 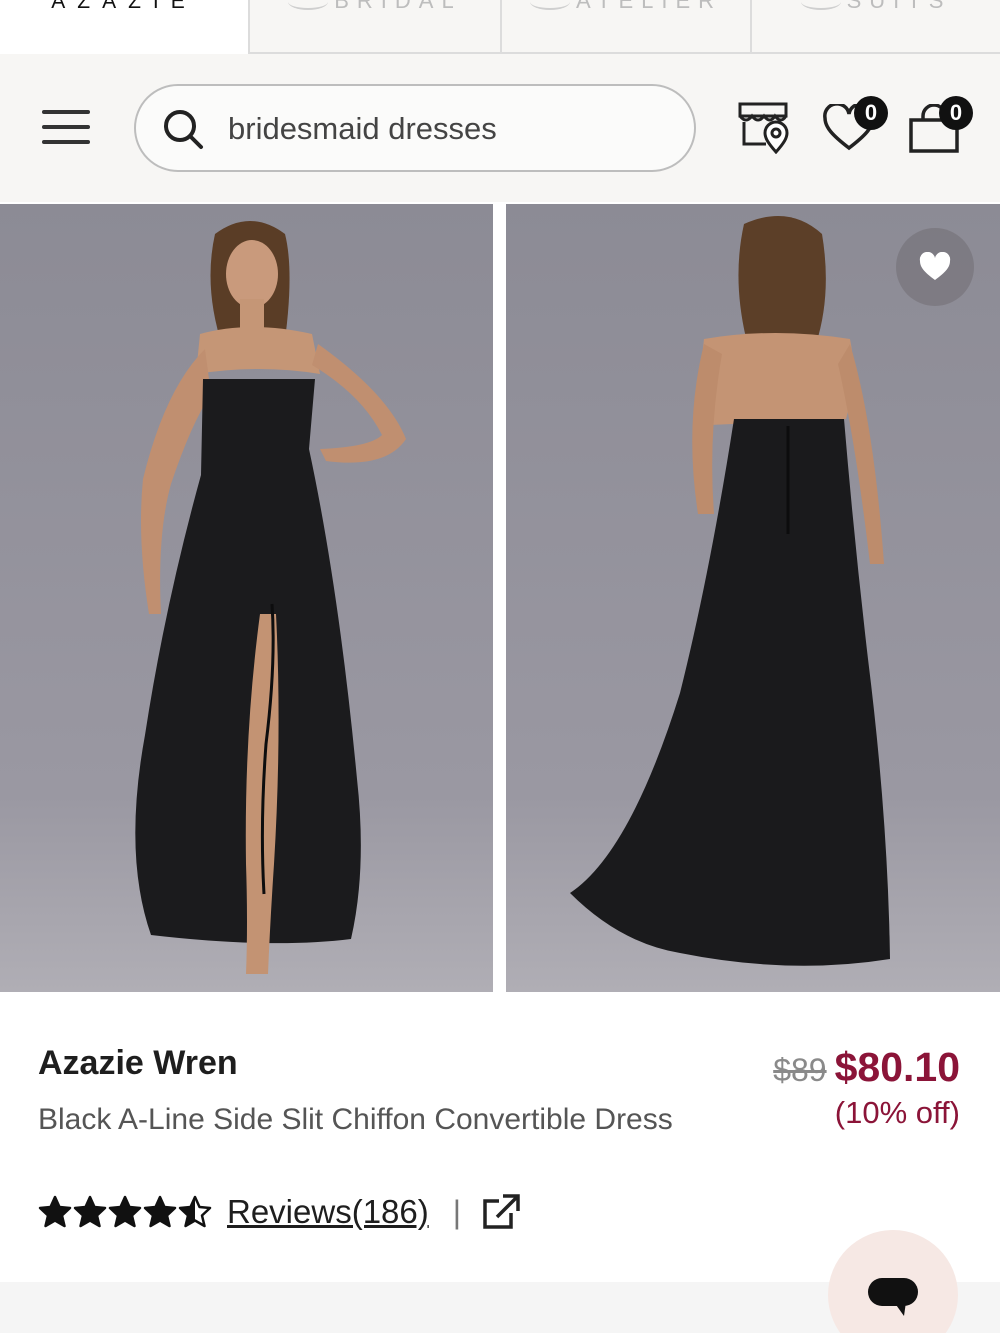 I want to click on star-rating, so click(x=125, y=1212).